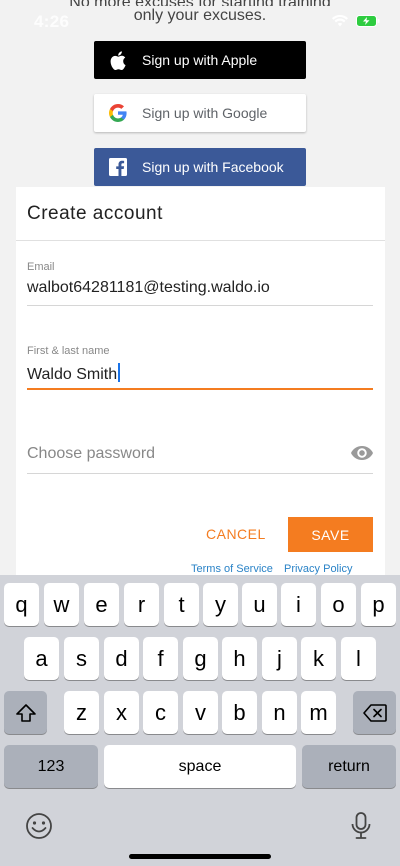 This screenshot has height=866, width=400. Describe the element at coordinates (213, 167) in the screenshot. I see `sign-up-facebook-label: Sign up with Facebook` at that location.